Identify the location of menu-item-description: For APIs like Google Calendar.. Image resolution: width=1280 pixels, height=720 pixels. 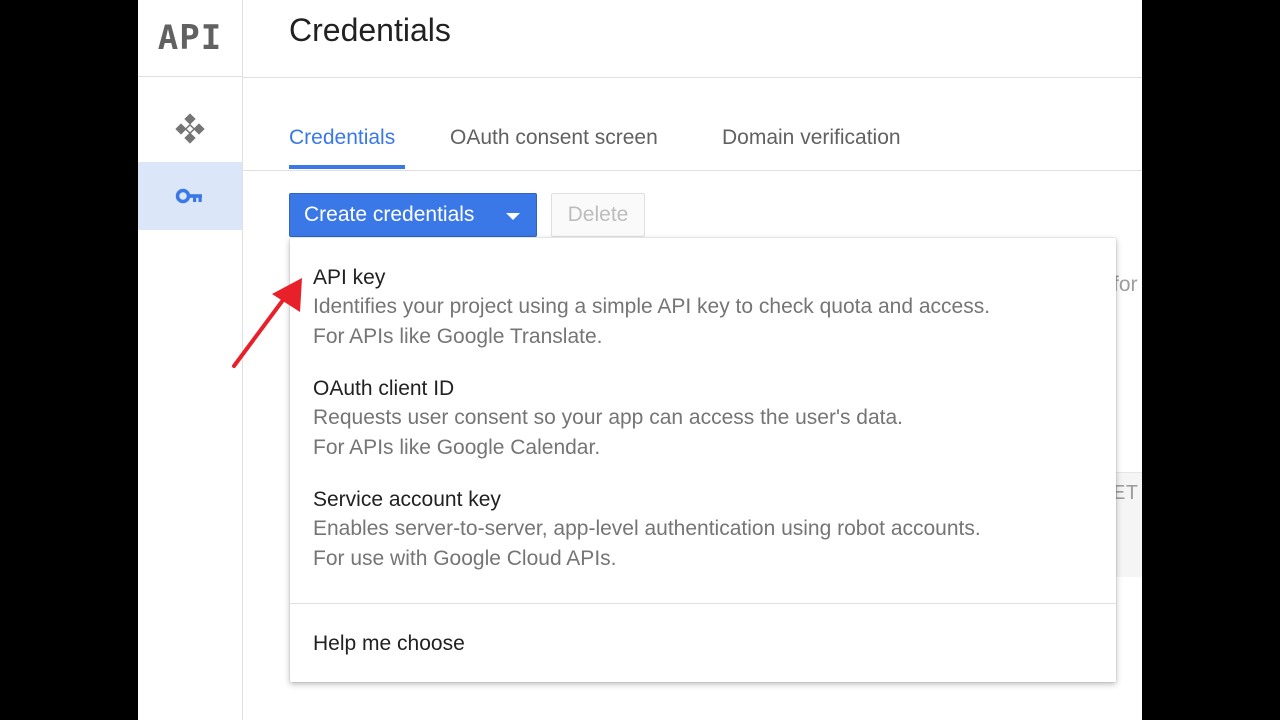
(457, 447).